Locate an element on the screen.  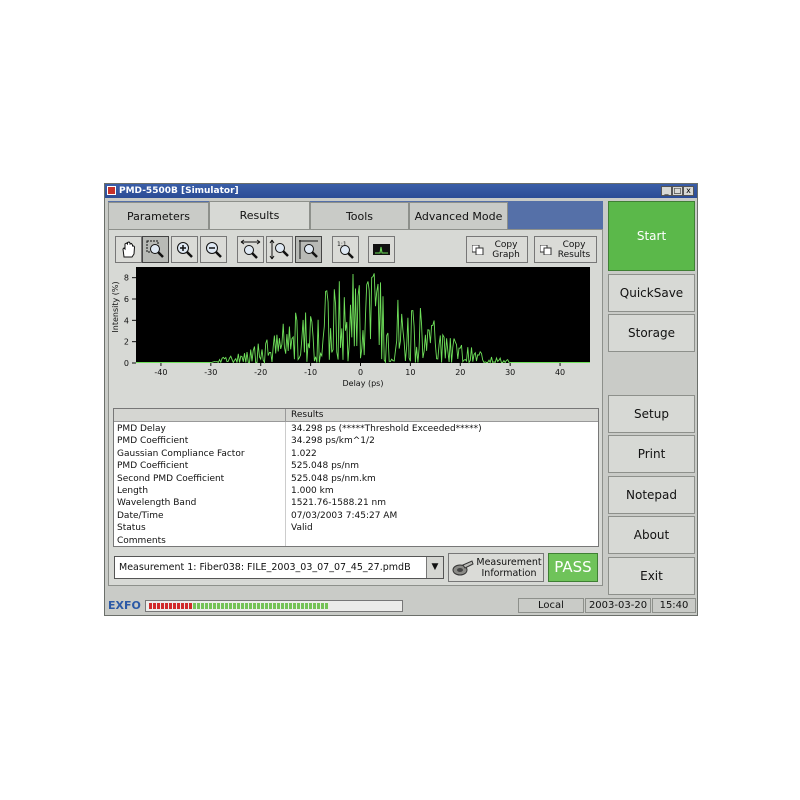
start-button: Start is located at coordinates (651, 236).